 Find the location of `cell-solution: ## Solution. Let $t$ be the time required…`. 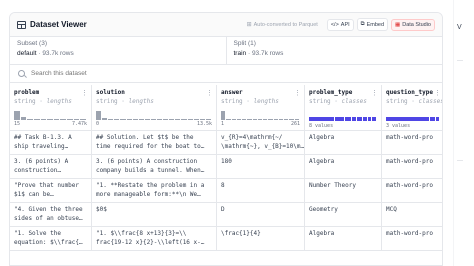

cell-solution: ## Solution. Let $t$ be the time required… is located at coordinates (154, 142).